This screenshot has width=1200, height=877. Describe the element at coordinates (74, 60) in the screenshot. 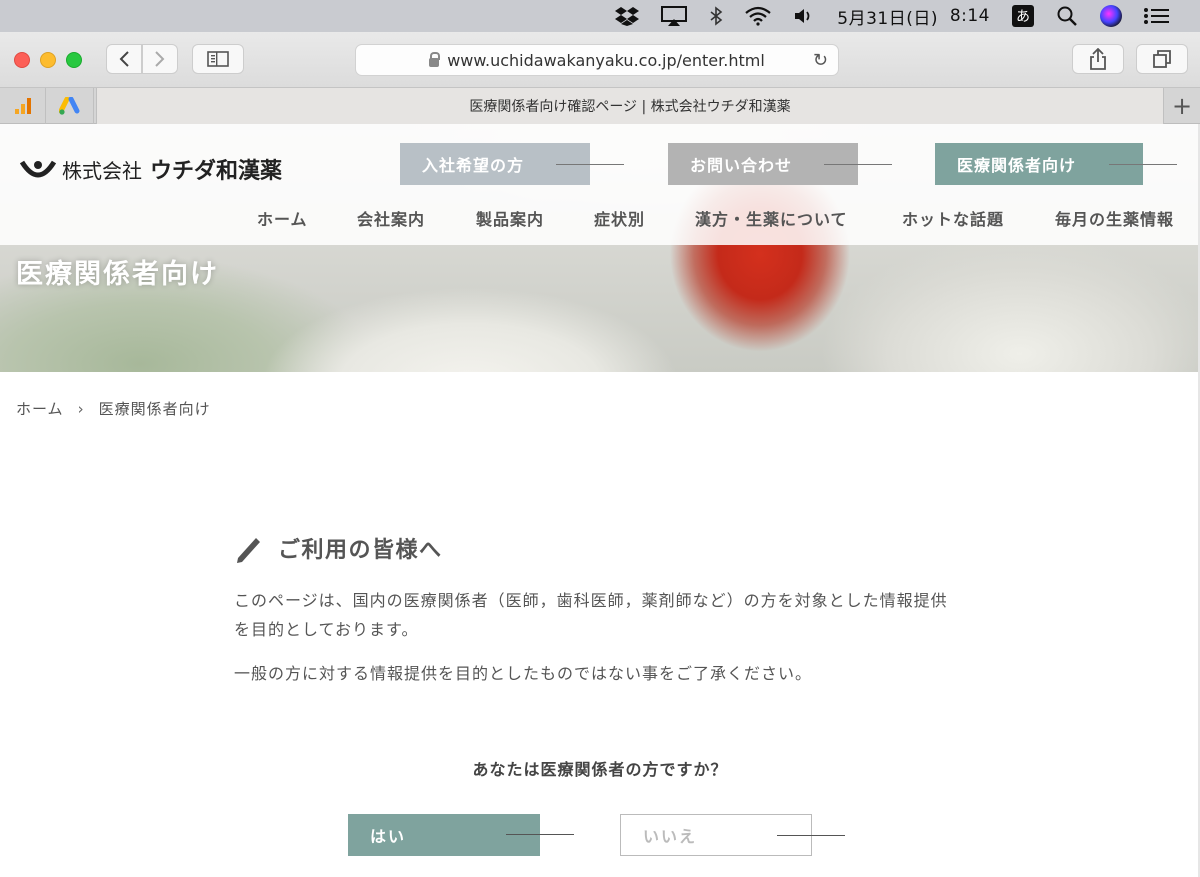

I see `zoom-window-button` at that location.